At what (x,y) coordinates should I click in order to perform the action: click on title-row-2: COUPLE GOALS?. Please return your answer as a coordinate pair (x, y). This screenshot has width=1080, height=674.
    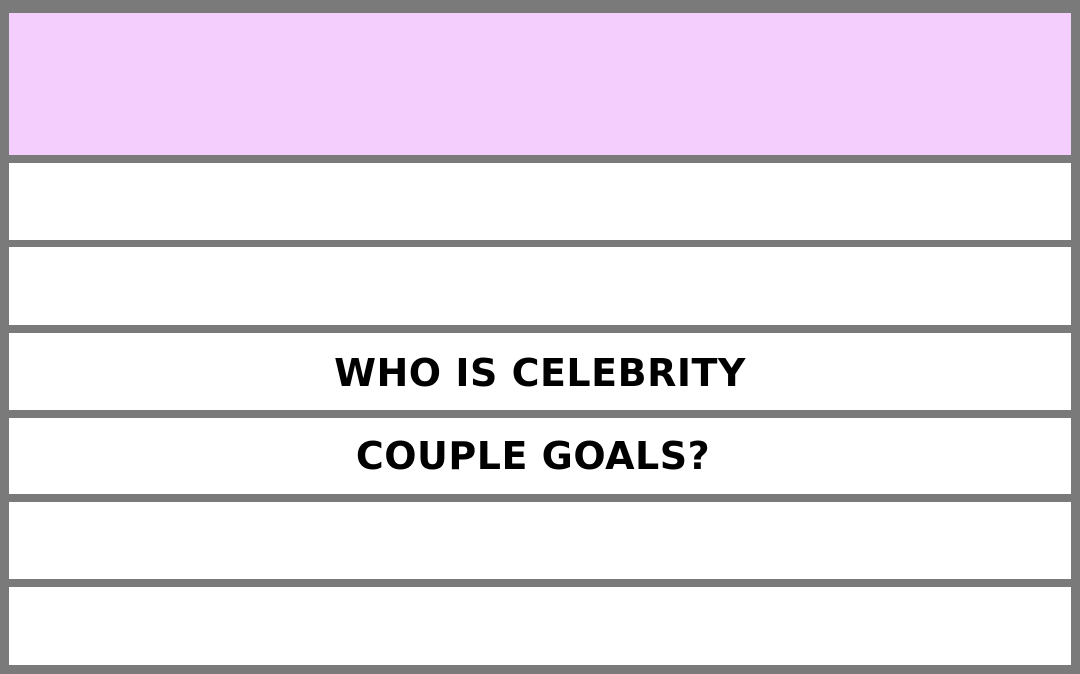
    Looking at the image, I should click on (540, 456).